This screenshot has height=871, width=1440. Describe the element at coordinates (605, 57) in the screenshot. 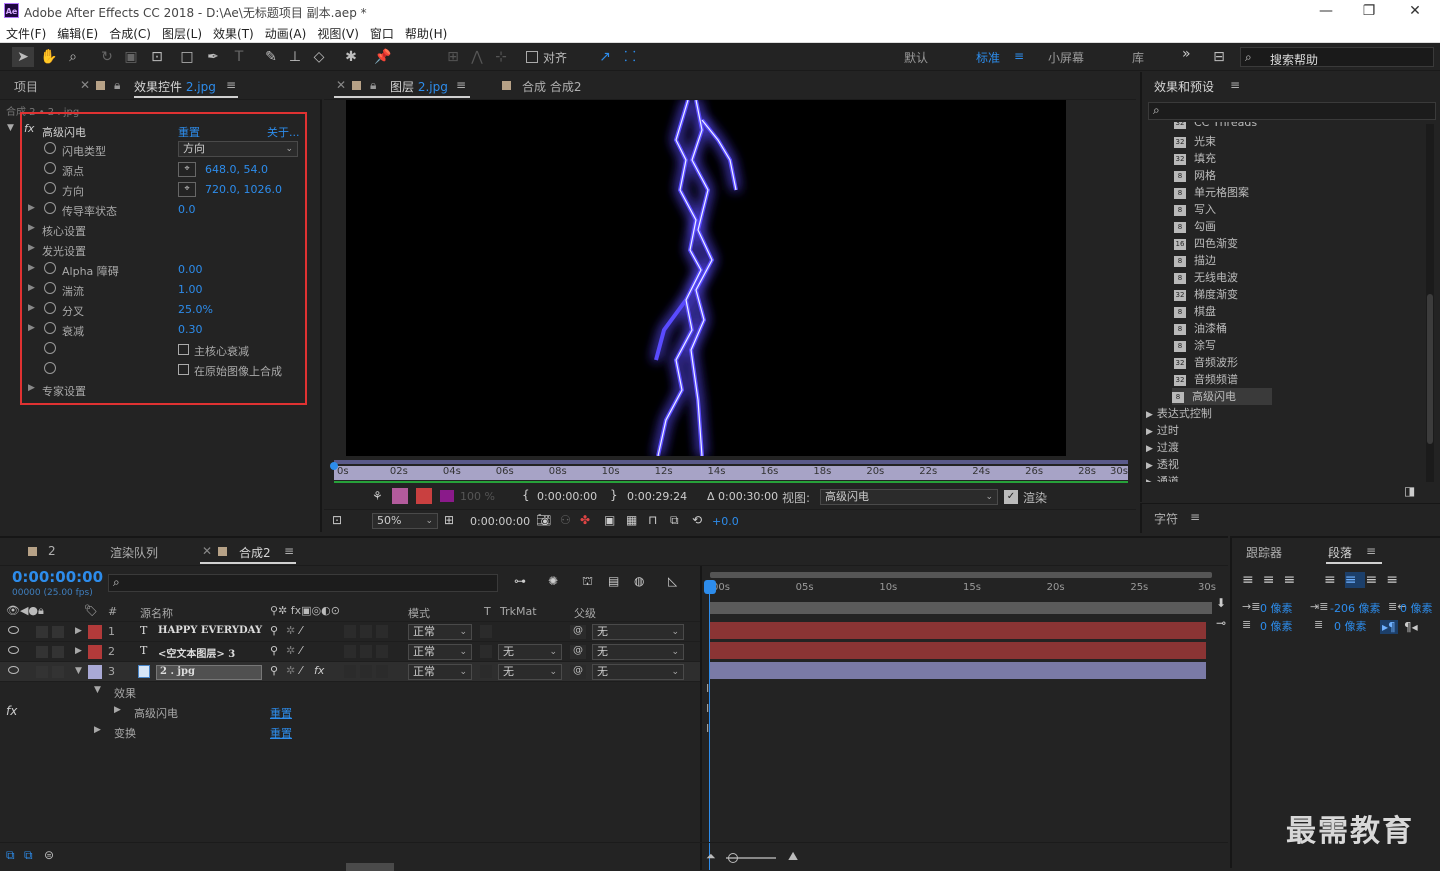

I see `snap-icon: ↗` at that location.